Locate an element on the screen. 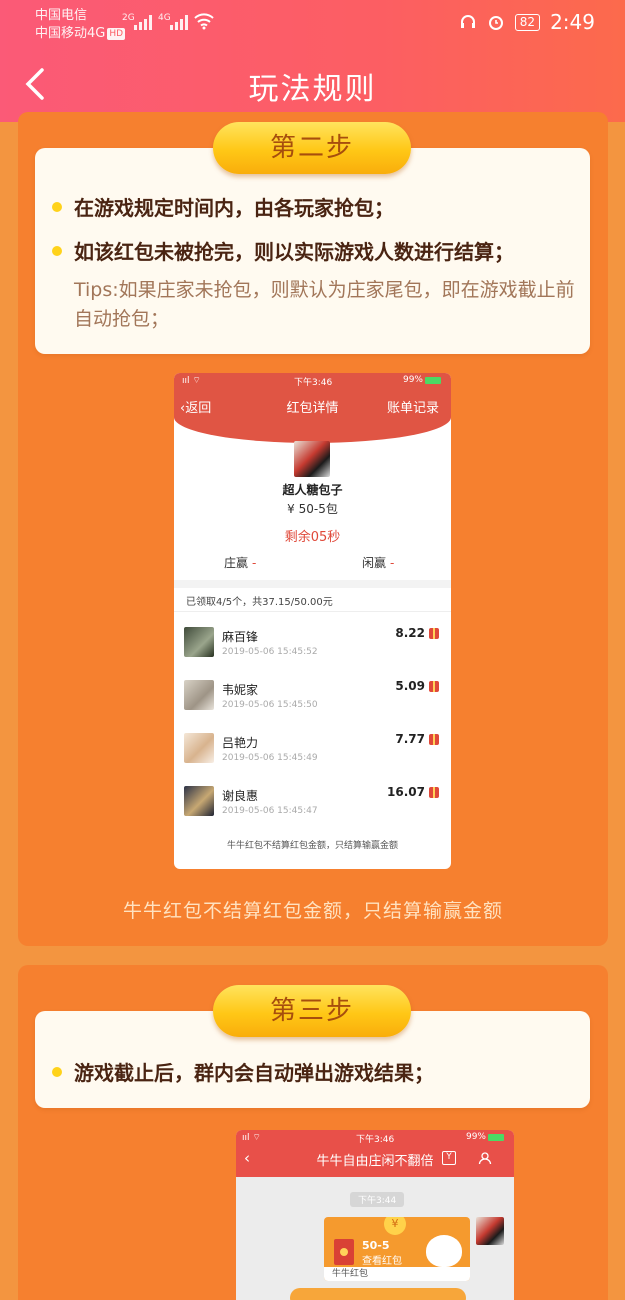 This screenshot has width=625, height=1300. sender-name: 超人糖包子 is located at coordinates (312, 490).